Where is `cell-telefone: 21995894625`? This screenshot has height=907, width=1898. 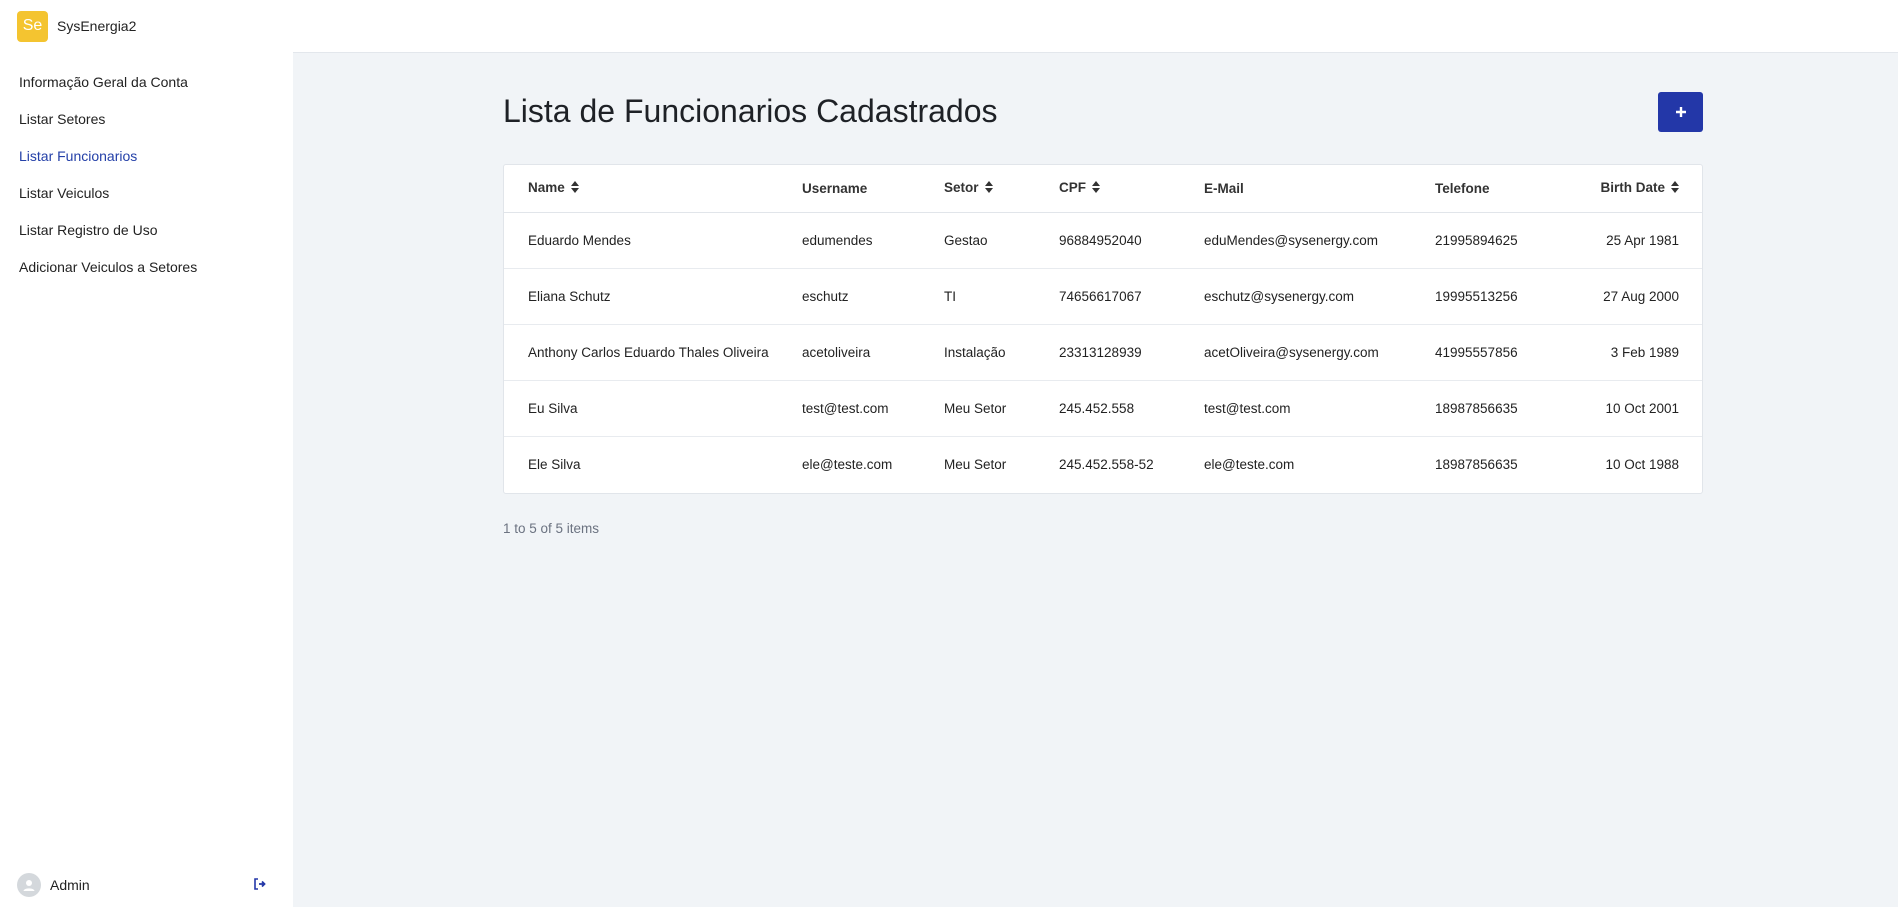 cell-telefone: 21995894625 is located at coordinates (1503, 240).